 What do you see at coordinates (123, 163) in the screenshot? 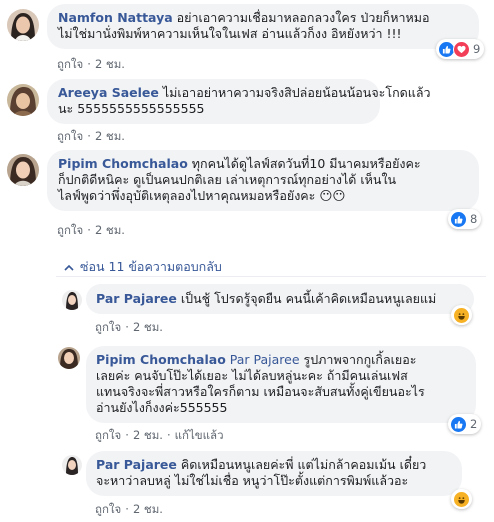
I see `comment-author: Pipim Chomchalao` at bounding box center [123, 163].